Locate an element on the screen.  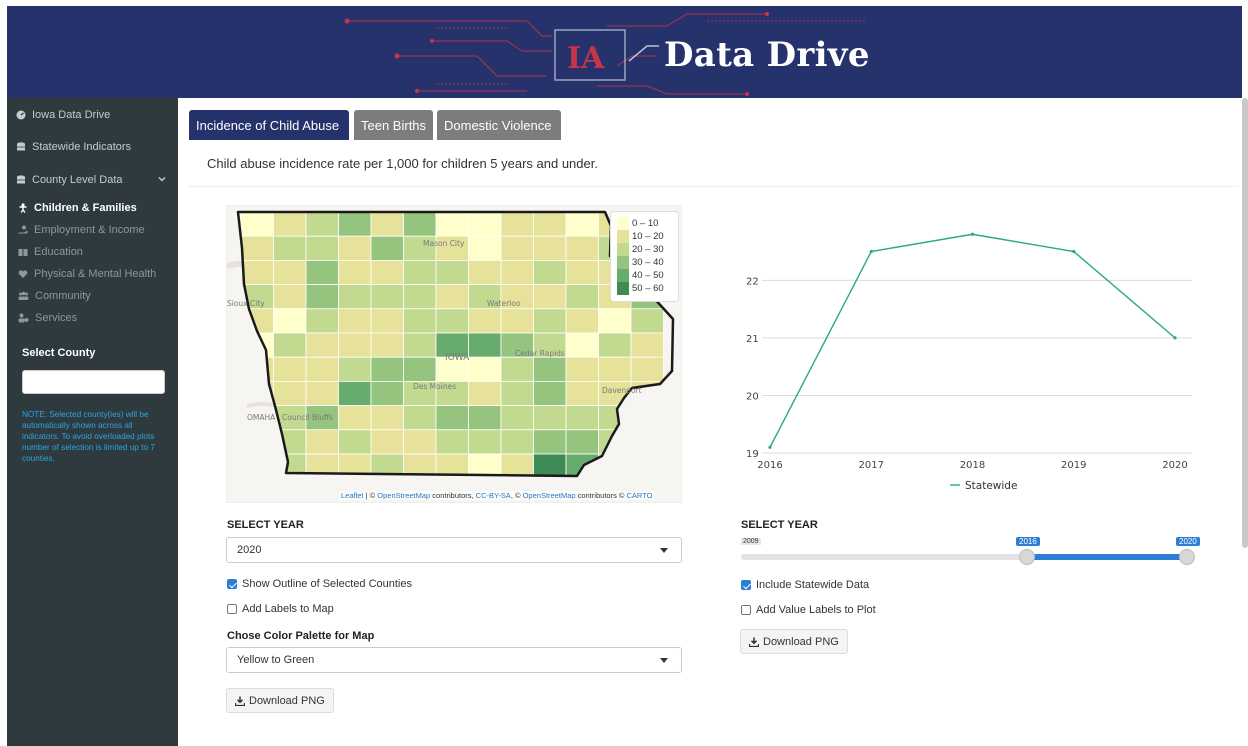
page-scrollbar is located at coordinates (1245, 323).